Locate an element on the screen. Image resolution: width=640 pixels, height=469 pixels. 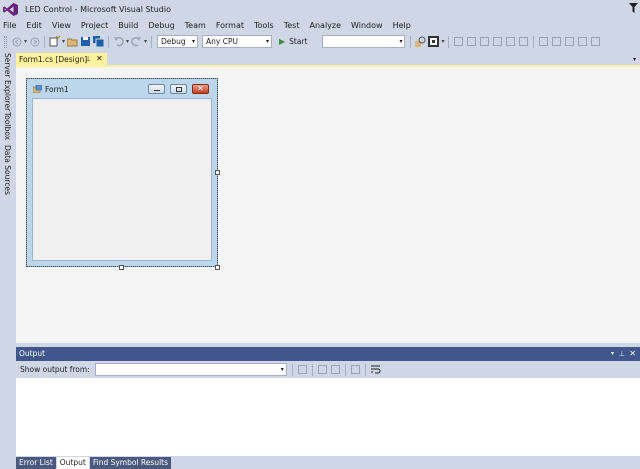
previous-message-icon is located at coordinates (322, 369).